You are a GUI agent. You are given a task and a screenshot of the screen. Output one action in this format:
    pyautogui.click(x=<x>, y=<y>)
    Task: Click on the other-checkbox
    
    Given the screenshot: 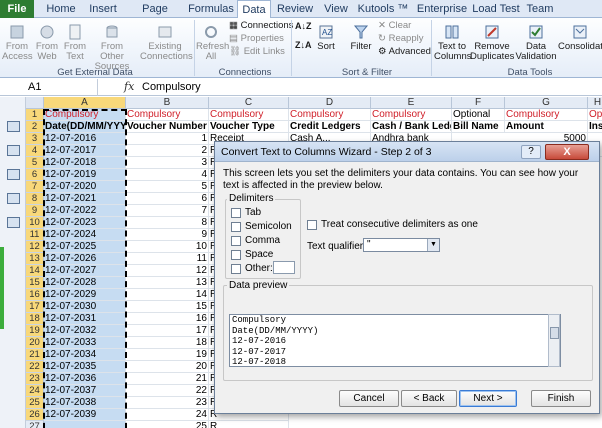 What is the action you would take?
    pyautogui.click(x=236, y=269)
    